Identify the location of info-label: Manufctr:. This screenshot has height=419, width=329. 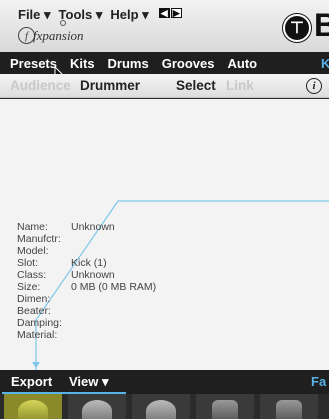
(39, 239).